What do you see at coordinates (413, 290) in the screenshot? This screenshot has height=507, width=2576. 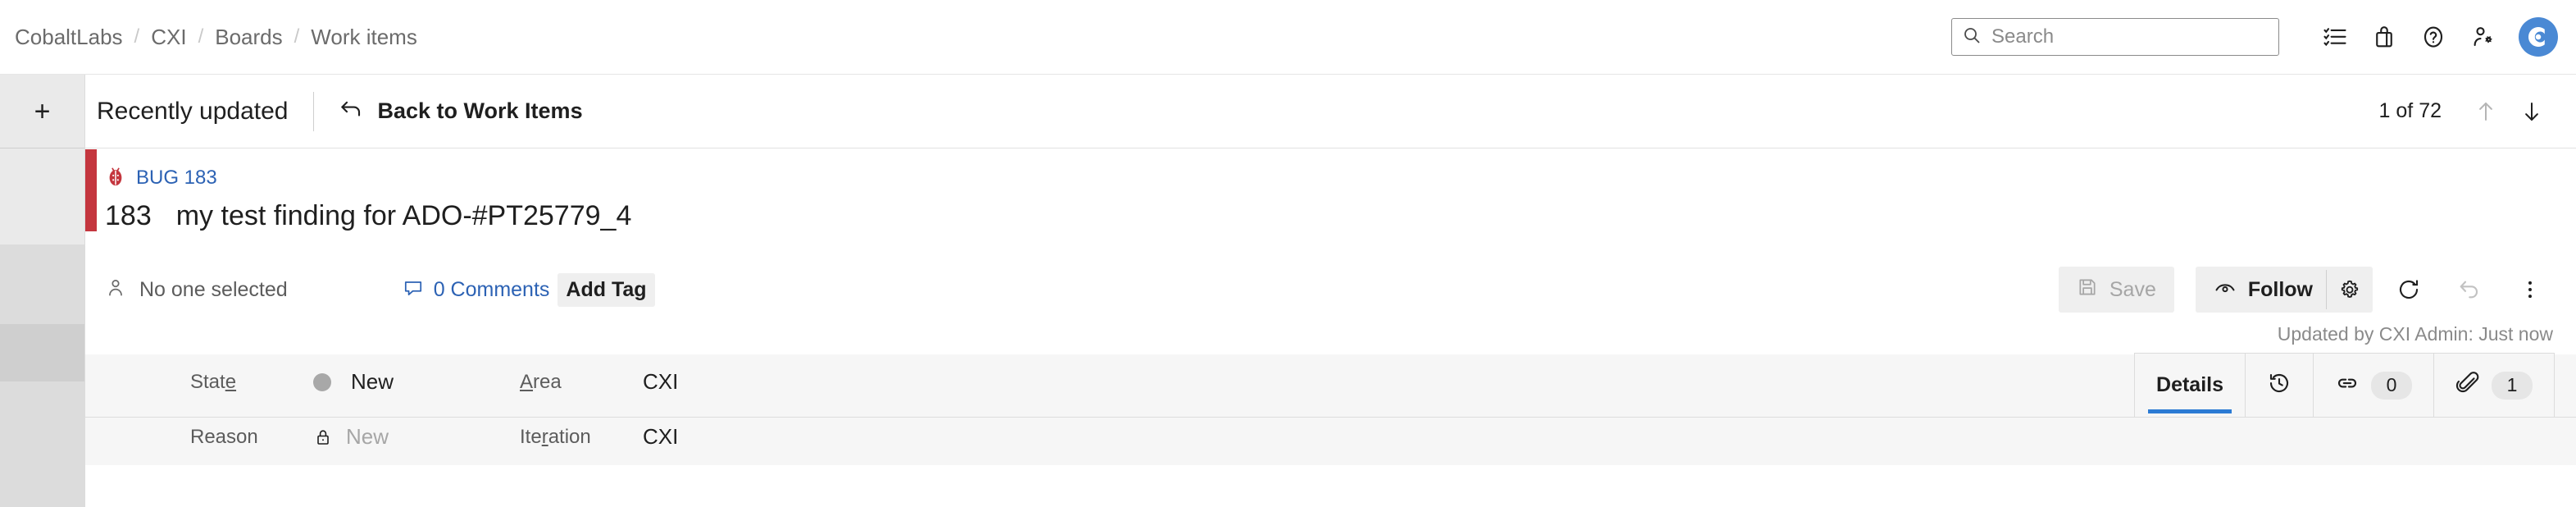 I see `comment-icon` at bounding box center [413, 290].